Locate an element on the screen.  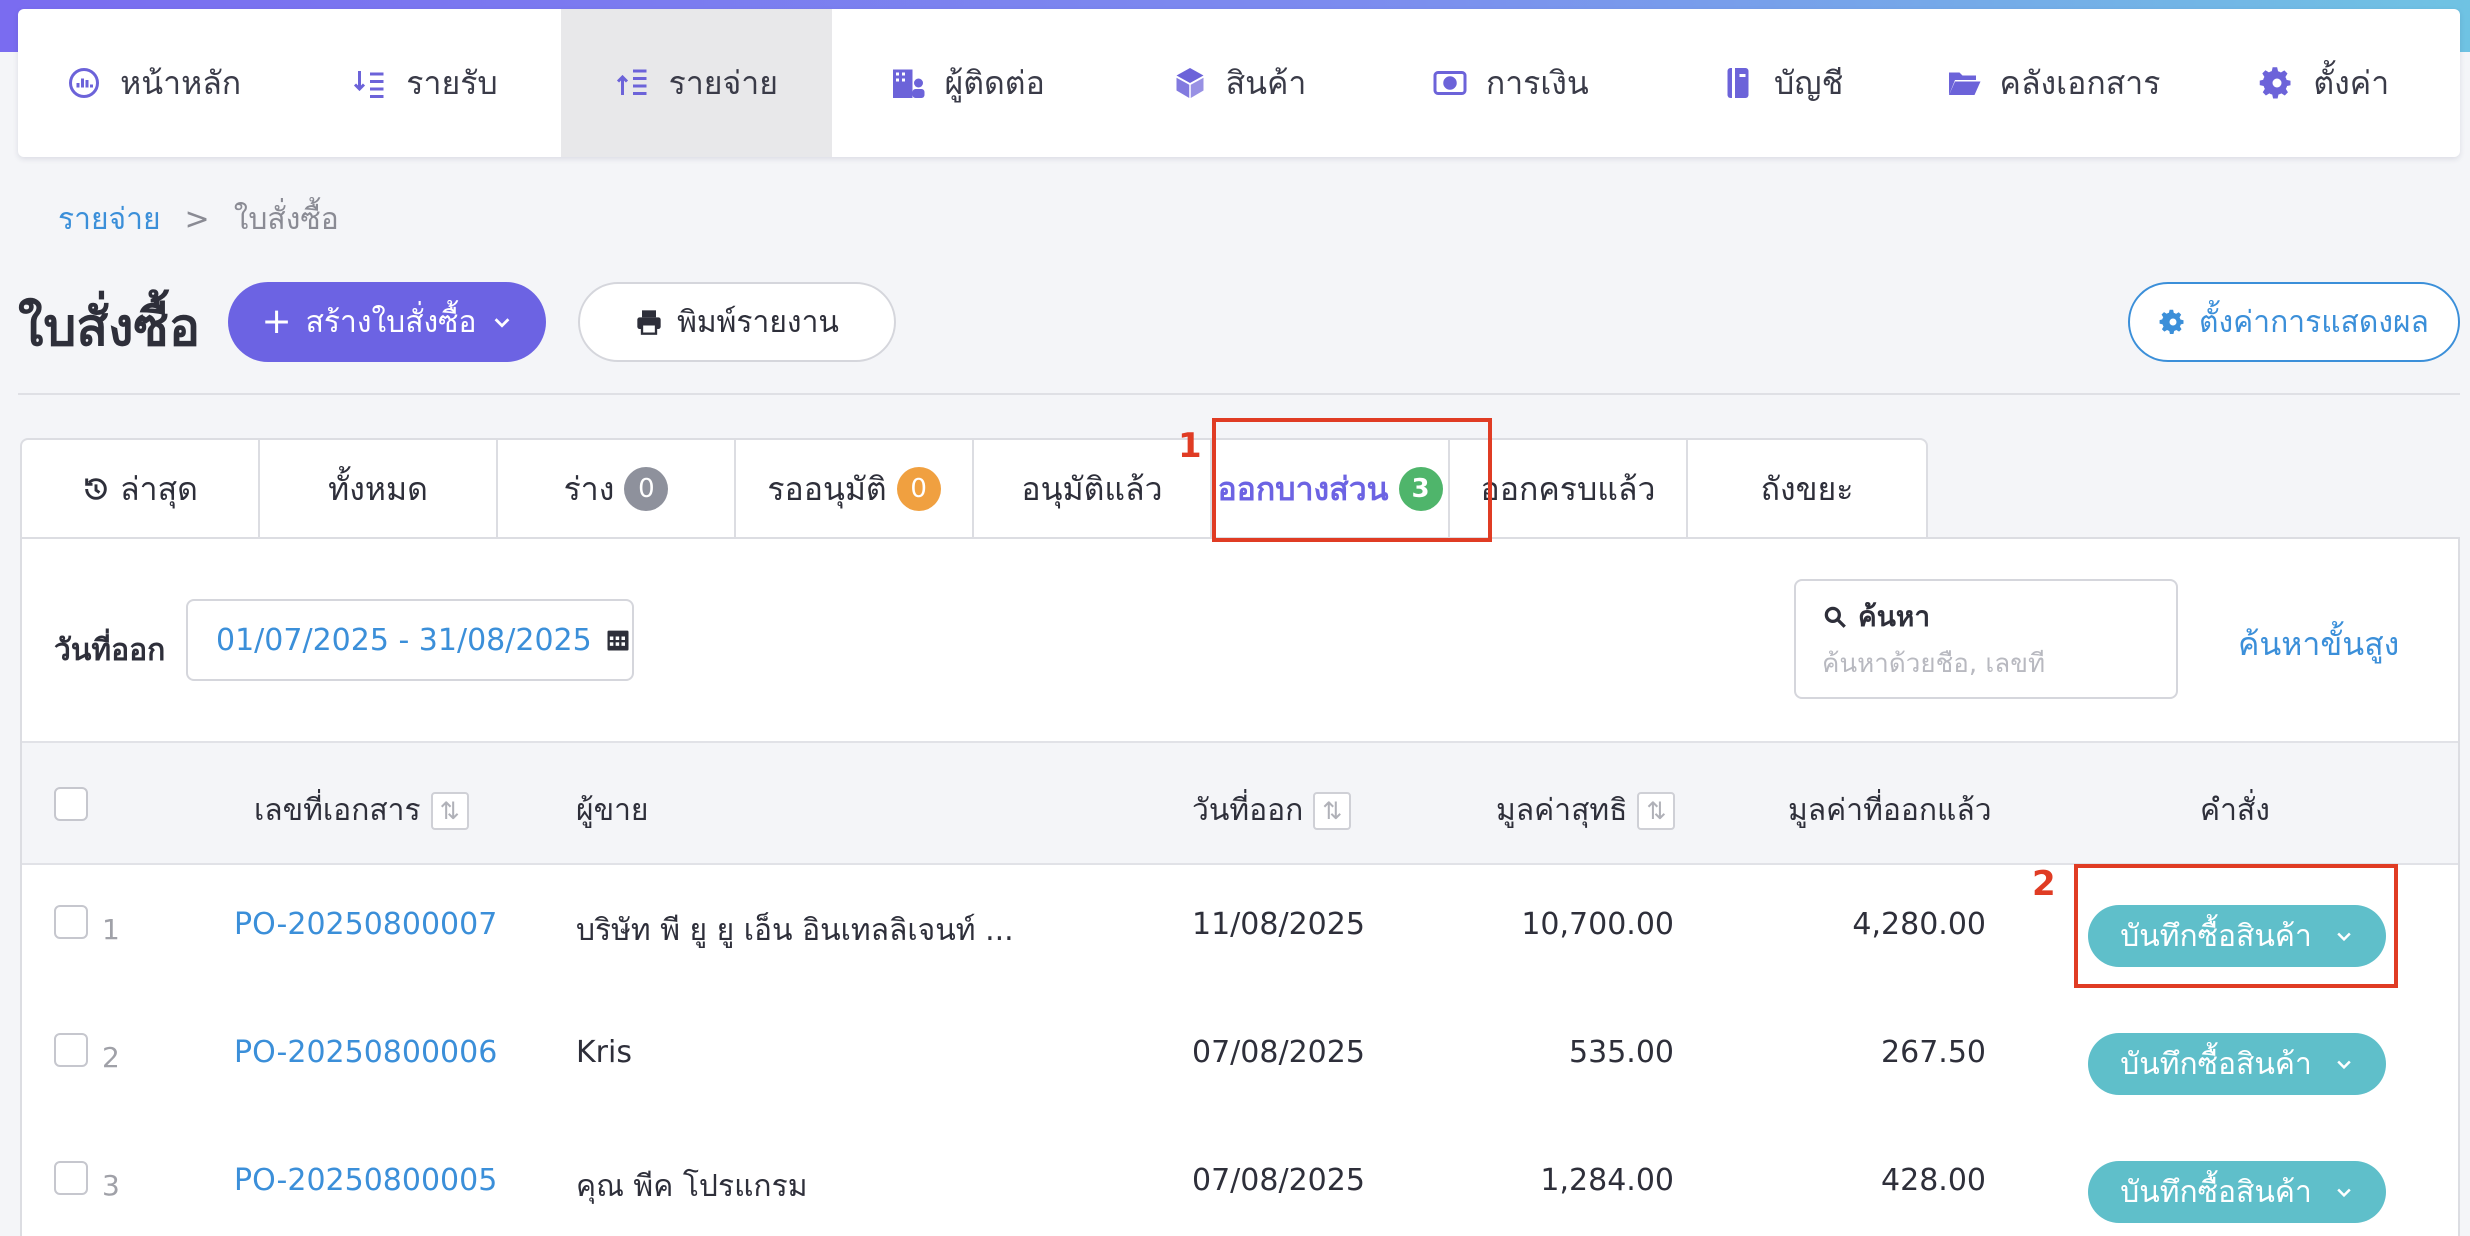
breadcrumb-parent-link: รายจ่าย is located at coordinates (109, 219).